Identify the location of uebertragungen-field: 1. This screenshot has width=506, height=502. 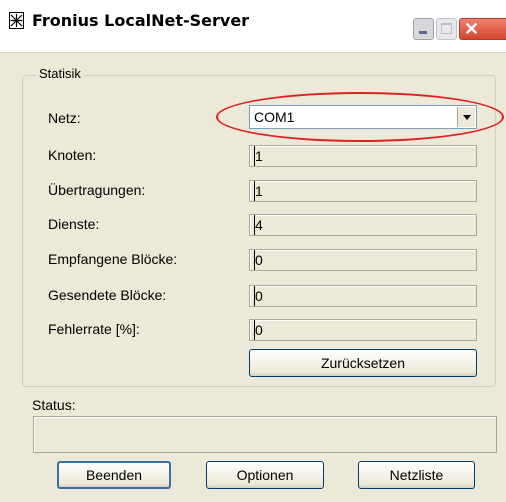
(363, 191).